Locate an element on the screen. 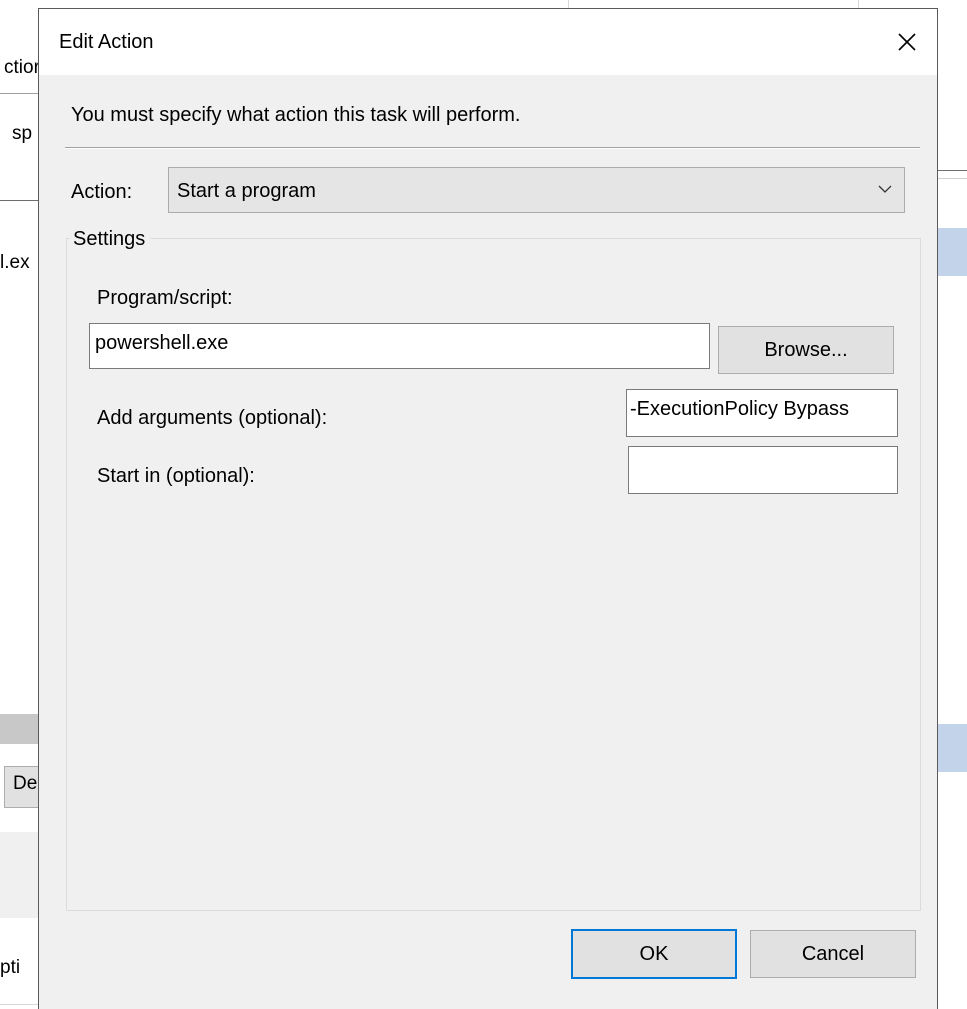 The width and height of the screenshot is (967, 1009). bg-scrollbar is located at coordinates (19, 729).